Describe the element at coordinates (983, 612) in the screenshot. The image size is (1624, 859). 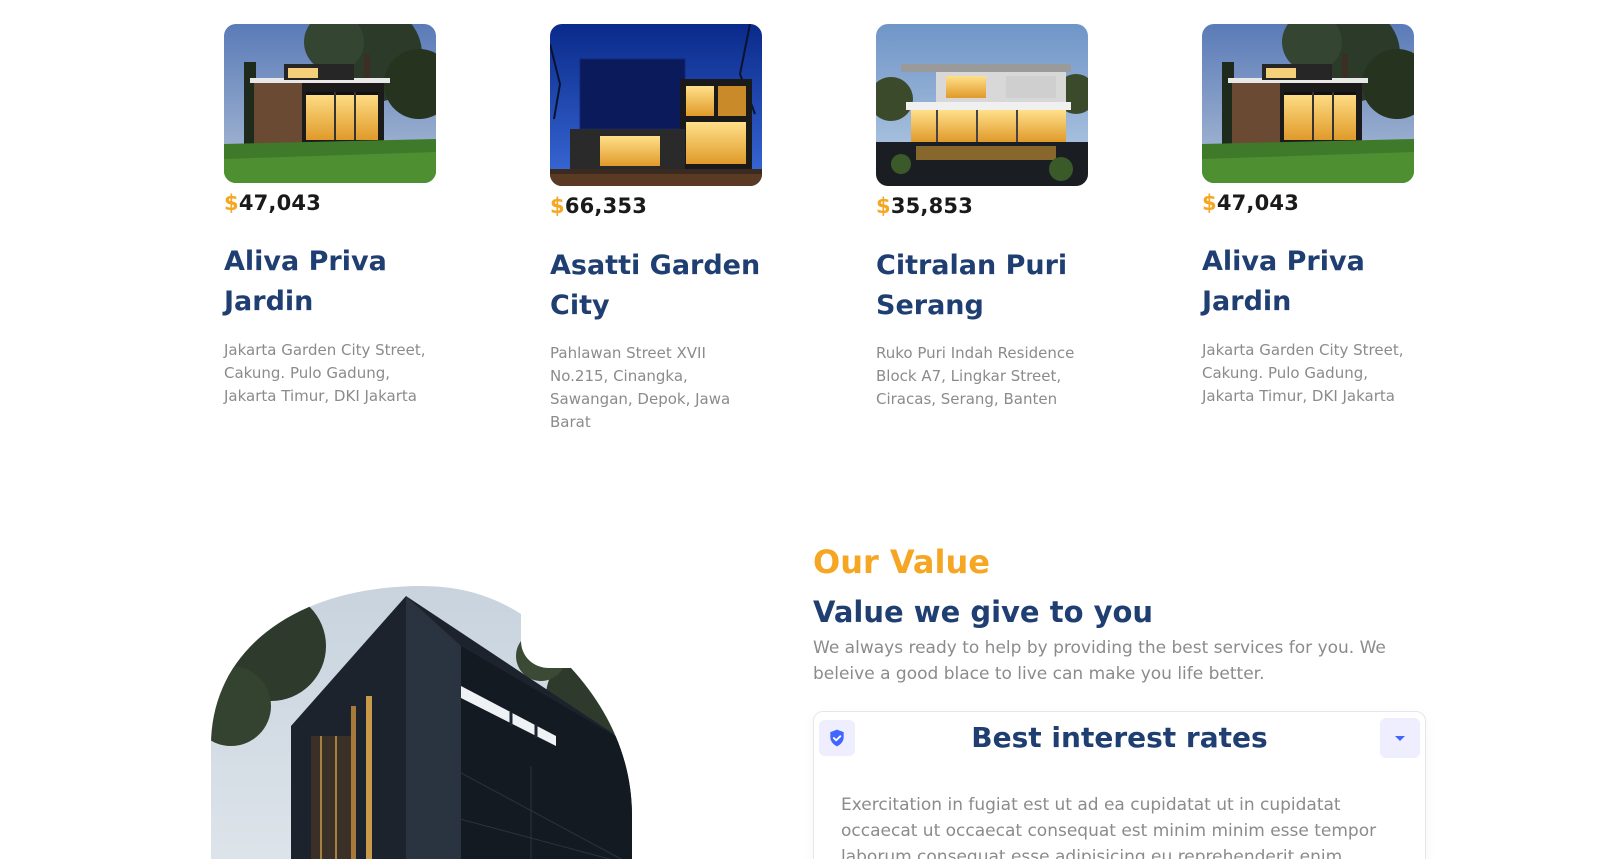
I see `section-title: Value we give to you` at that location.